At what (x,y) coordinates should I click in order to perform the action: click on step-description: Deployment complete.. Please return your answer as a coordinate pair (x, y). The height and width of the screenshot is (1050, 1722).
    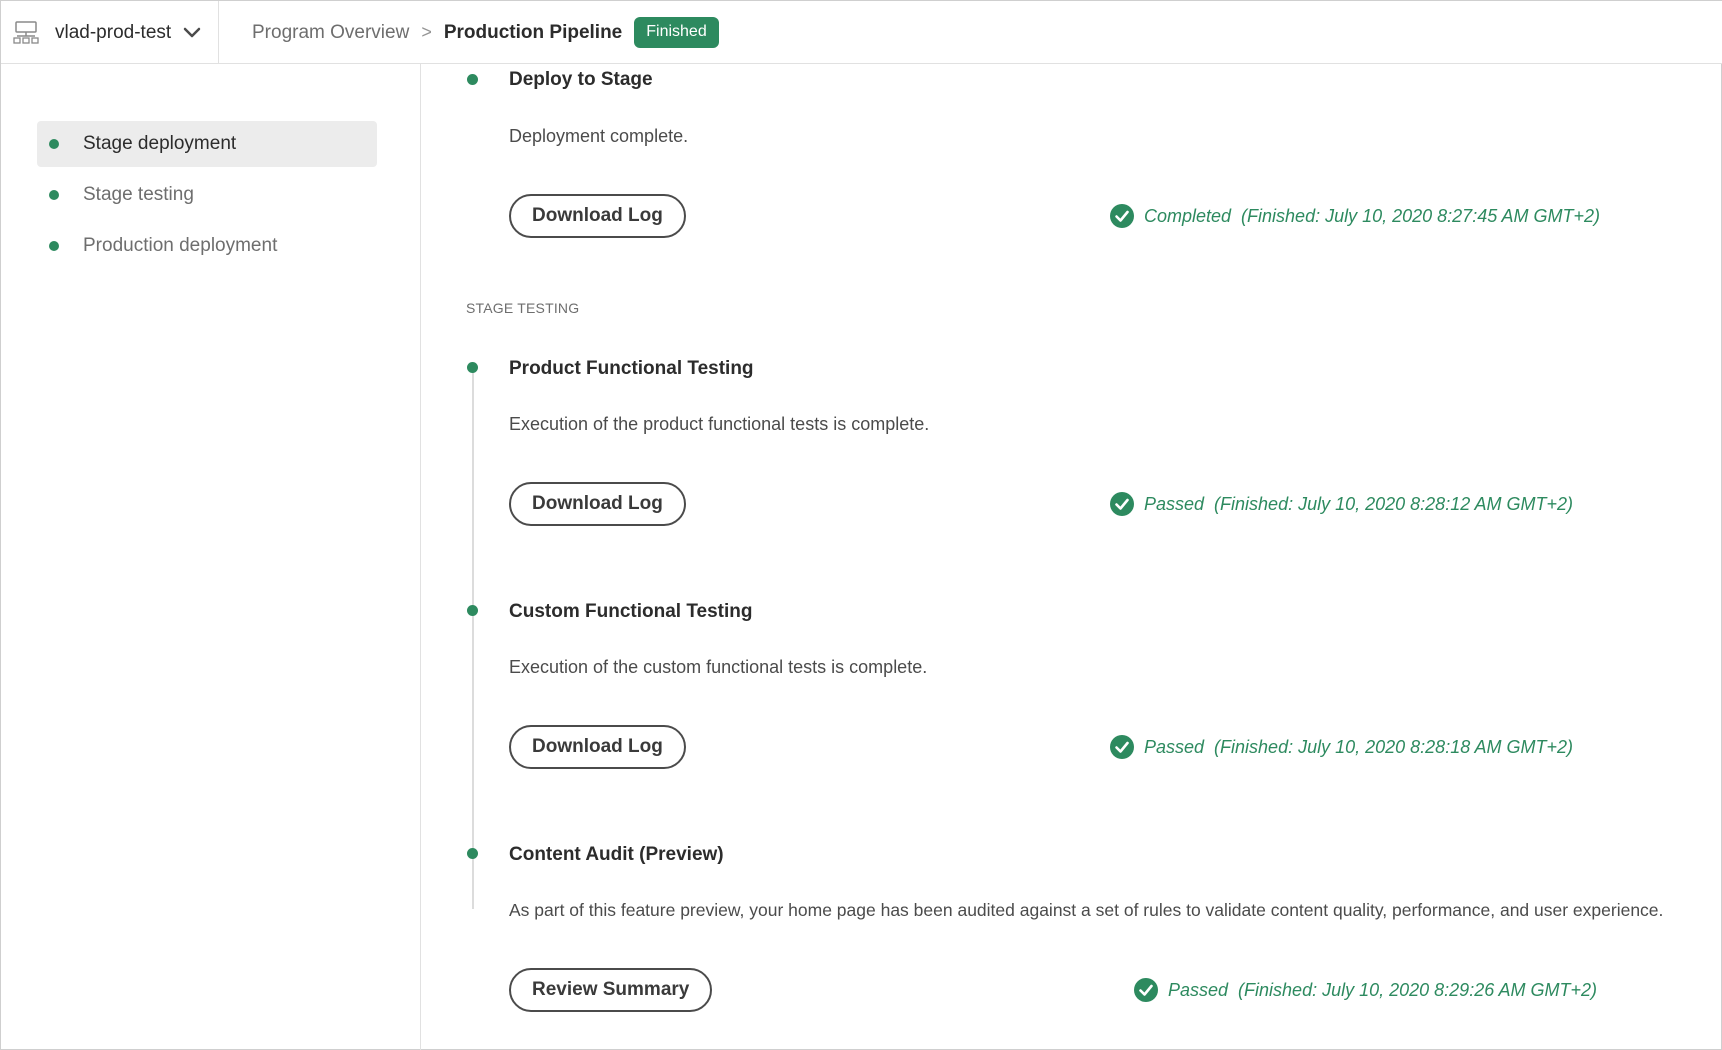
    Looking at the image, I should click on (599, 136).